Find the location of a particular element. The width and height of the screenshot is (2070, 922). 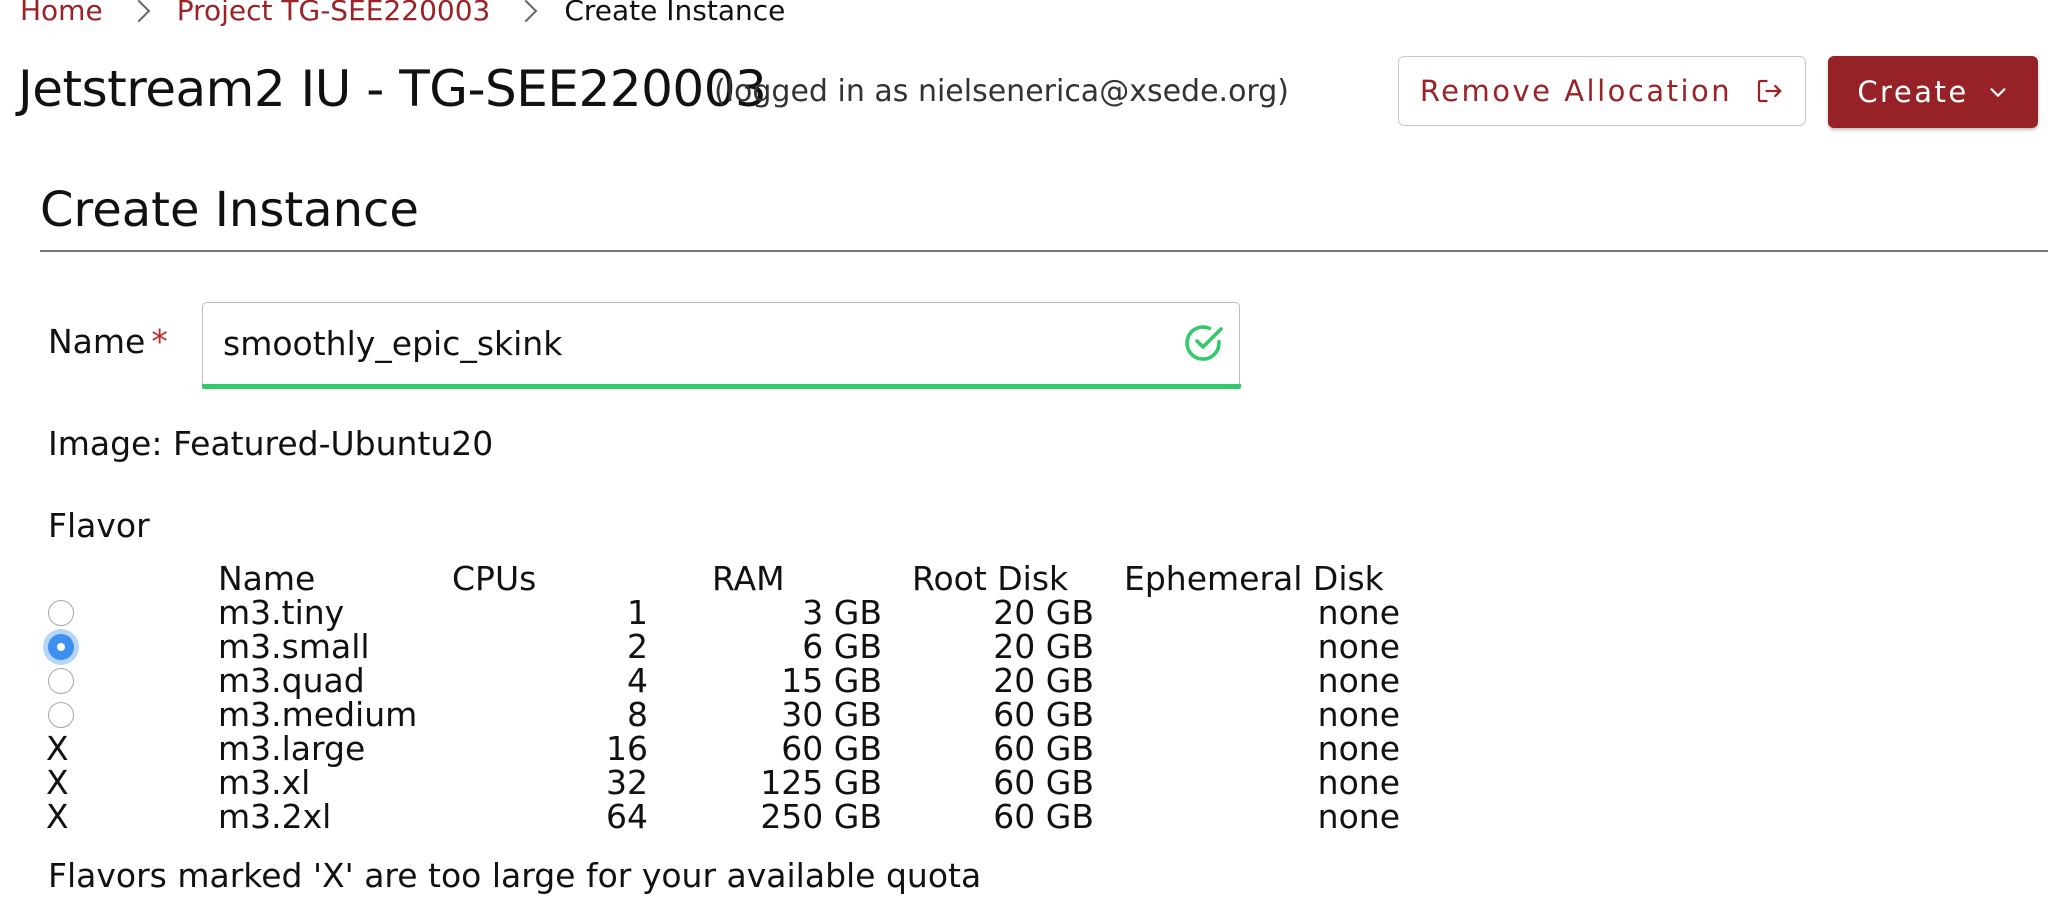

table-row: m3.small 2 6 GB 20 GB none is located at coordinates (722, 647).